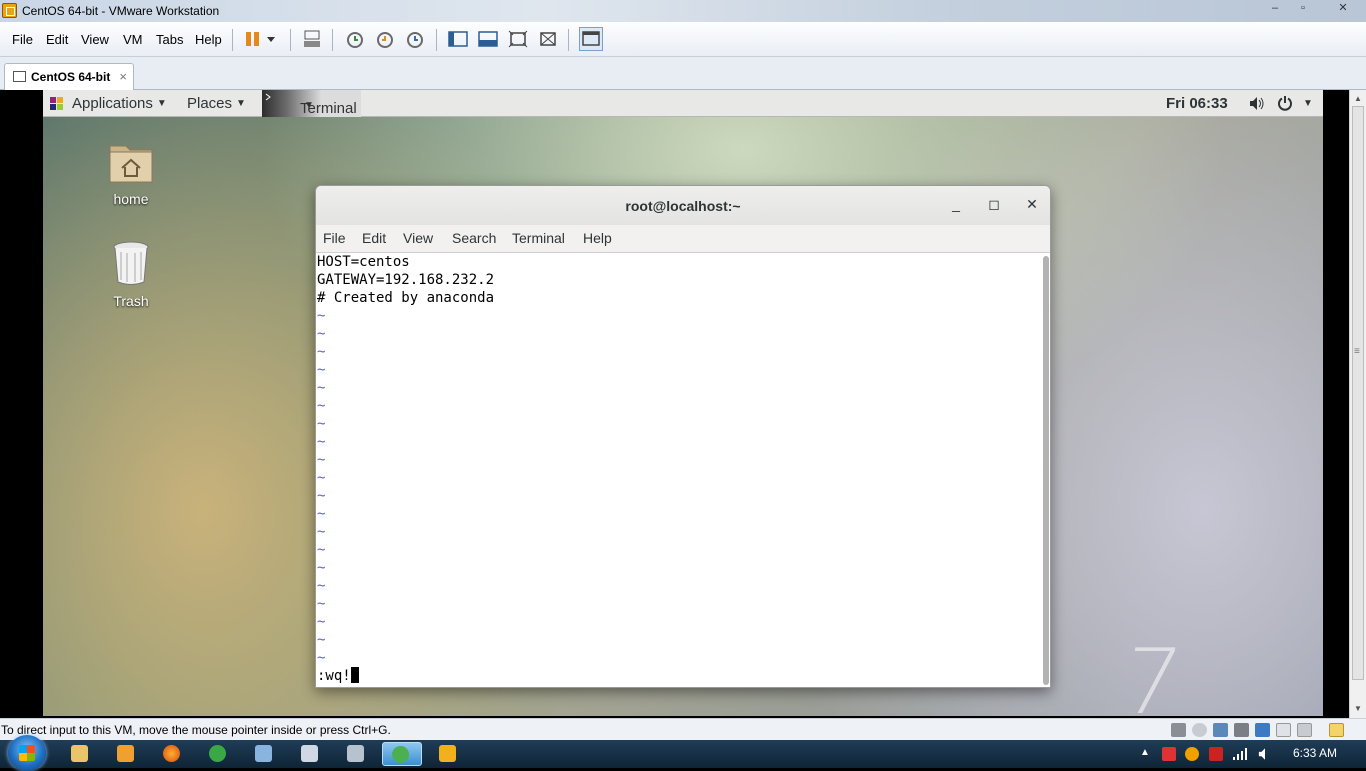  I want to click on menu-vm: VM, so click(133, 39).